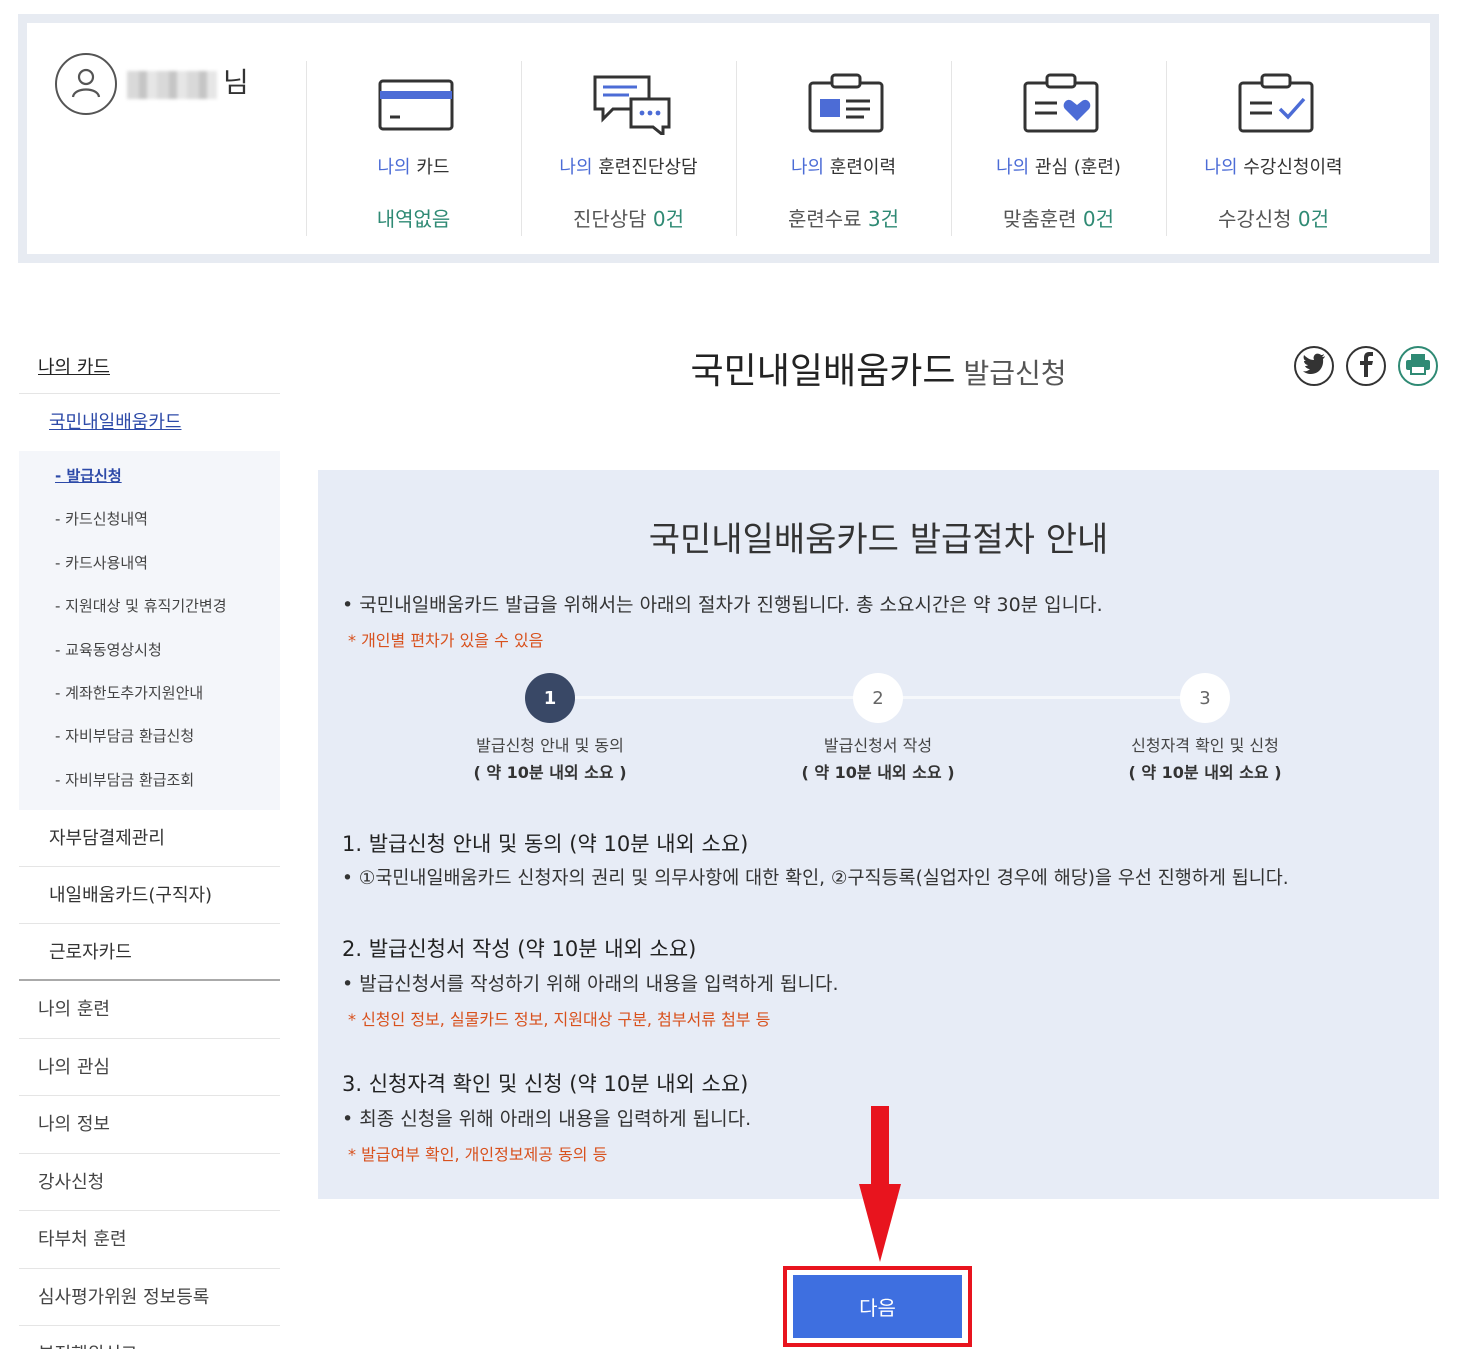  What do you see at coordinates (149, 519) in the screenshot?
I see `sidebar-item-card-apply-history: - 카드신청내역` at bounding box center [149, 519].